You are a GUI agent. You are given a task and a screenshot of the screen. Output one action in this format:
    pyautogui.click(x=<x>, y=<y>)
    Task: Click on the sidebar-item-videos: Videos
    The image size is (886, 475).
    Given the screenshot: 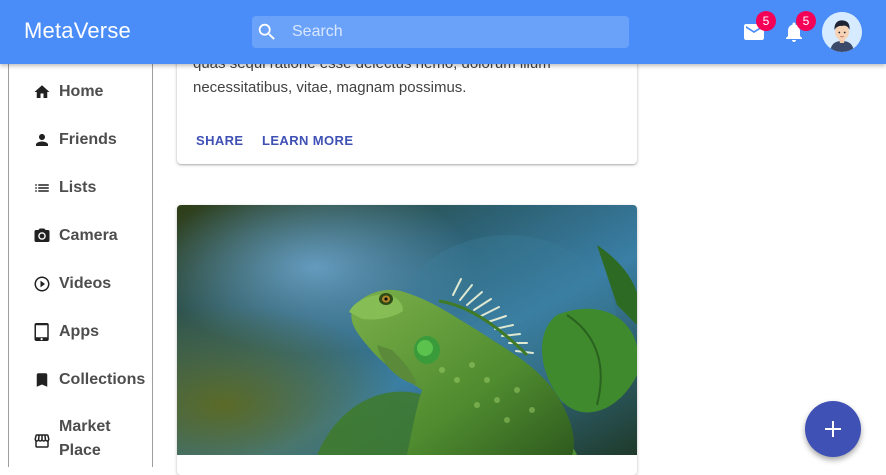 What is the action you would take?
    pyautogui.click(x=81, y=285)
    